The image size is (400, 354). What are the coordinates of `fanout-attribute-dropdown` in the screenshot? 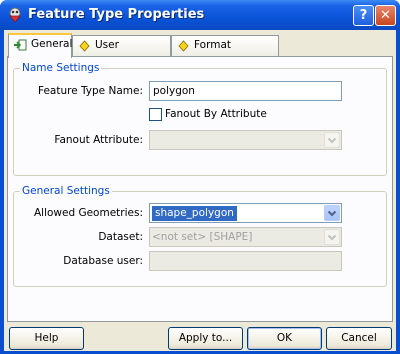 It's located at (245, 140).